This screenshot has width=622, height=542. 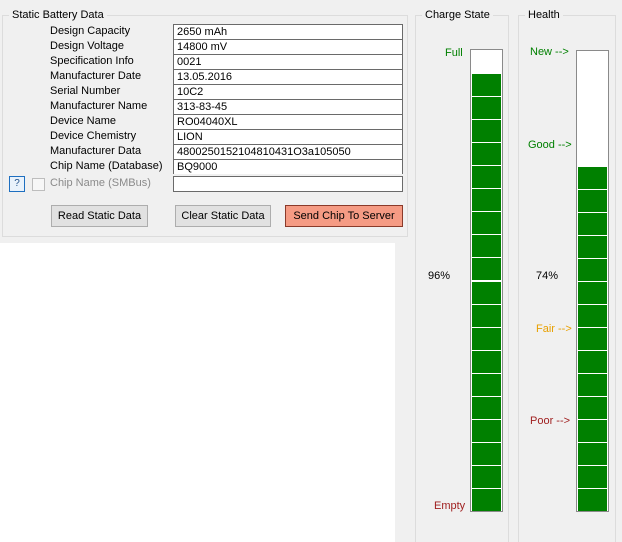 I want to click on health-fair-marker: Fair -->, so click(x=554, y=329).